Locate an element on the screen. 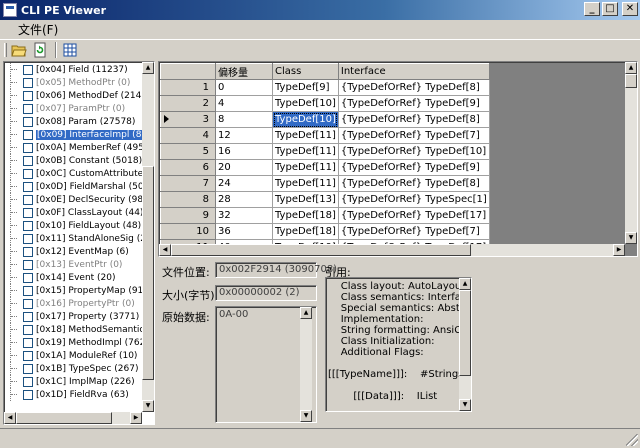 This screenshot has width=640, height=448. interface-cell: {TypeDefOrRef} TypeDef[9] is located at coordinates (413, 167).